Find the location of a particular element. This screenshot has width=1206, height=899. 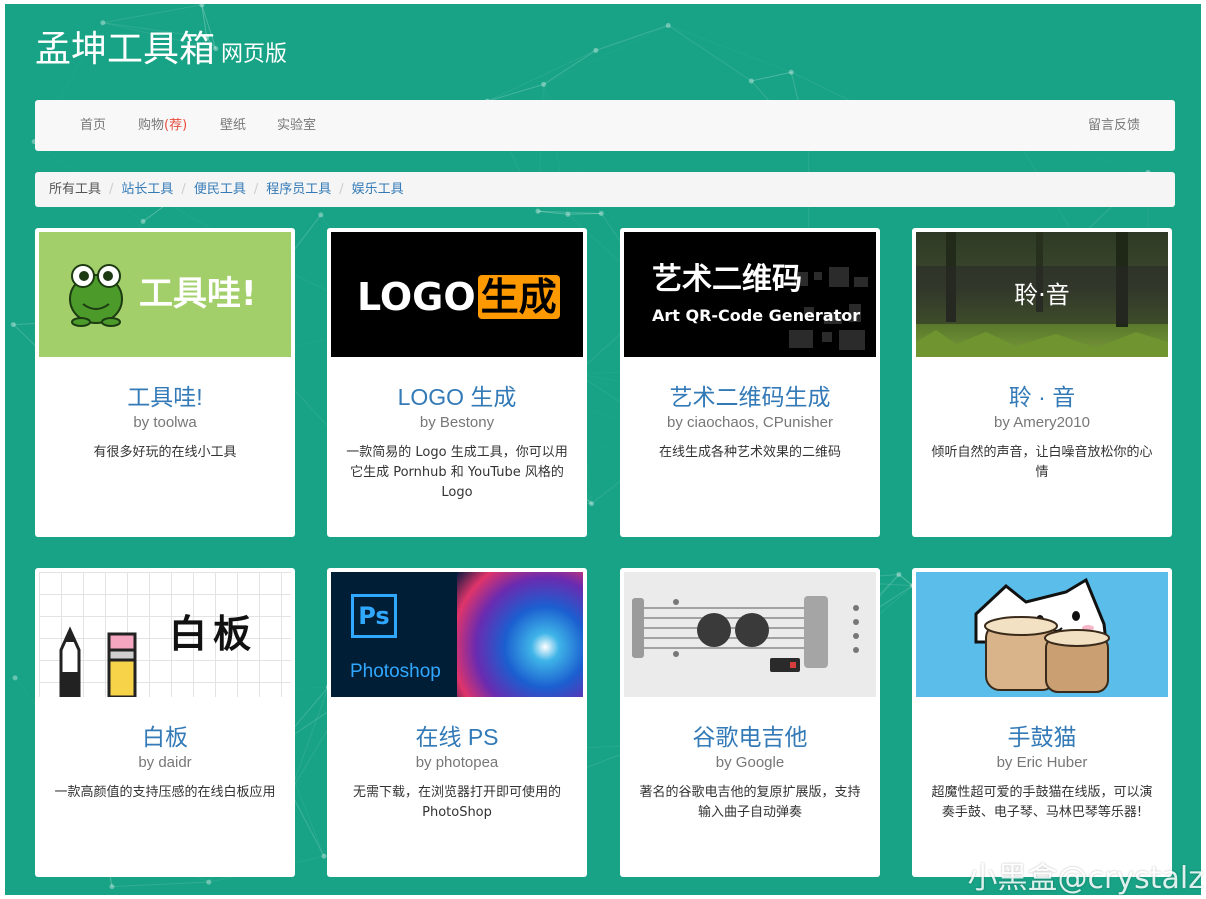

card-description: 超魔性超可爱的手鼓猫在线版，可以演奏手鼓、电子琴、马林巴琴等乐器! is located at coordinates (1042, 802).